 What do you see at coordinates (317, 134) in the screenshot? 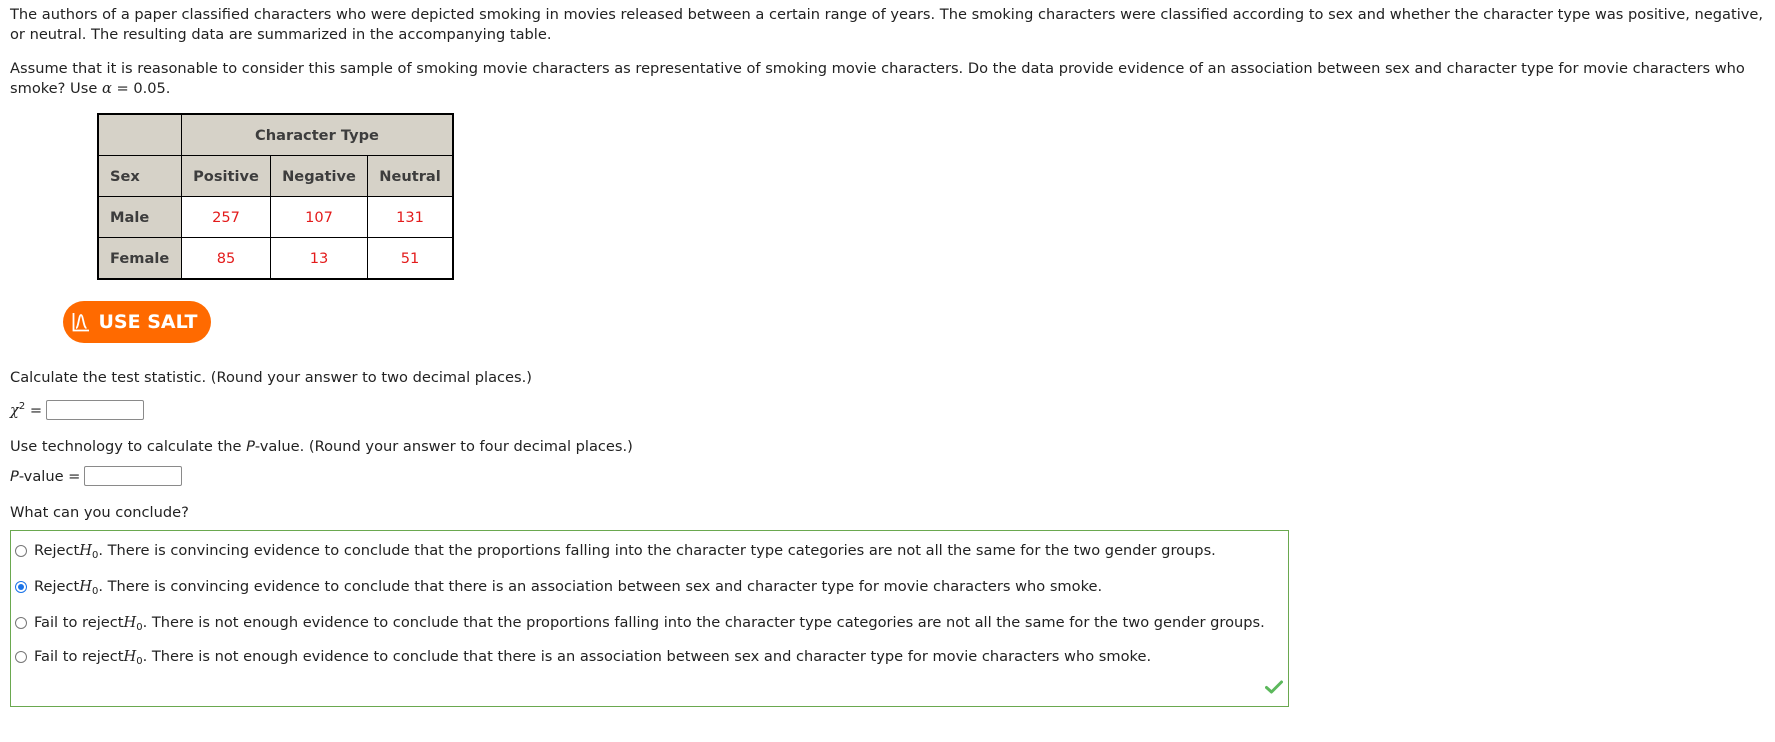
I see `table-group-header: Character Type` at bounding box center [317, 134].